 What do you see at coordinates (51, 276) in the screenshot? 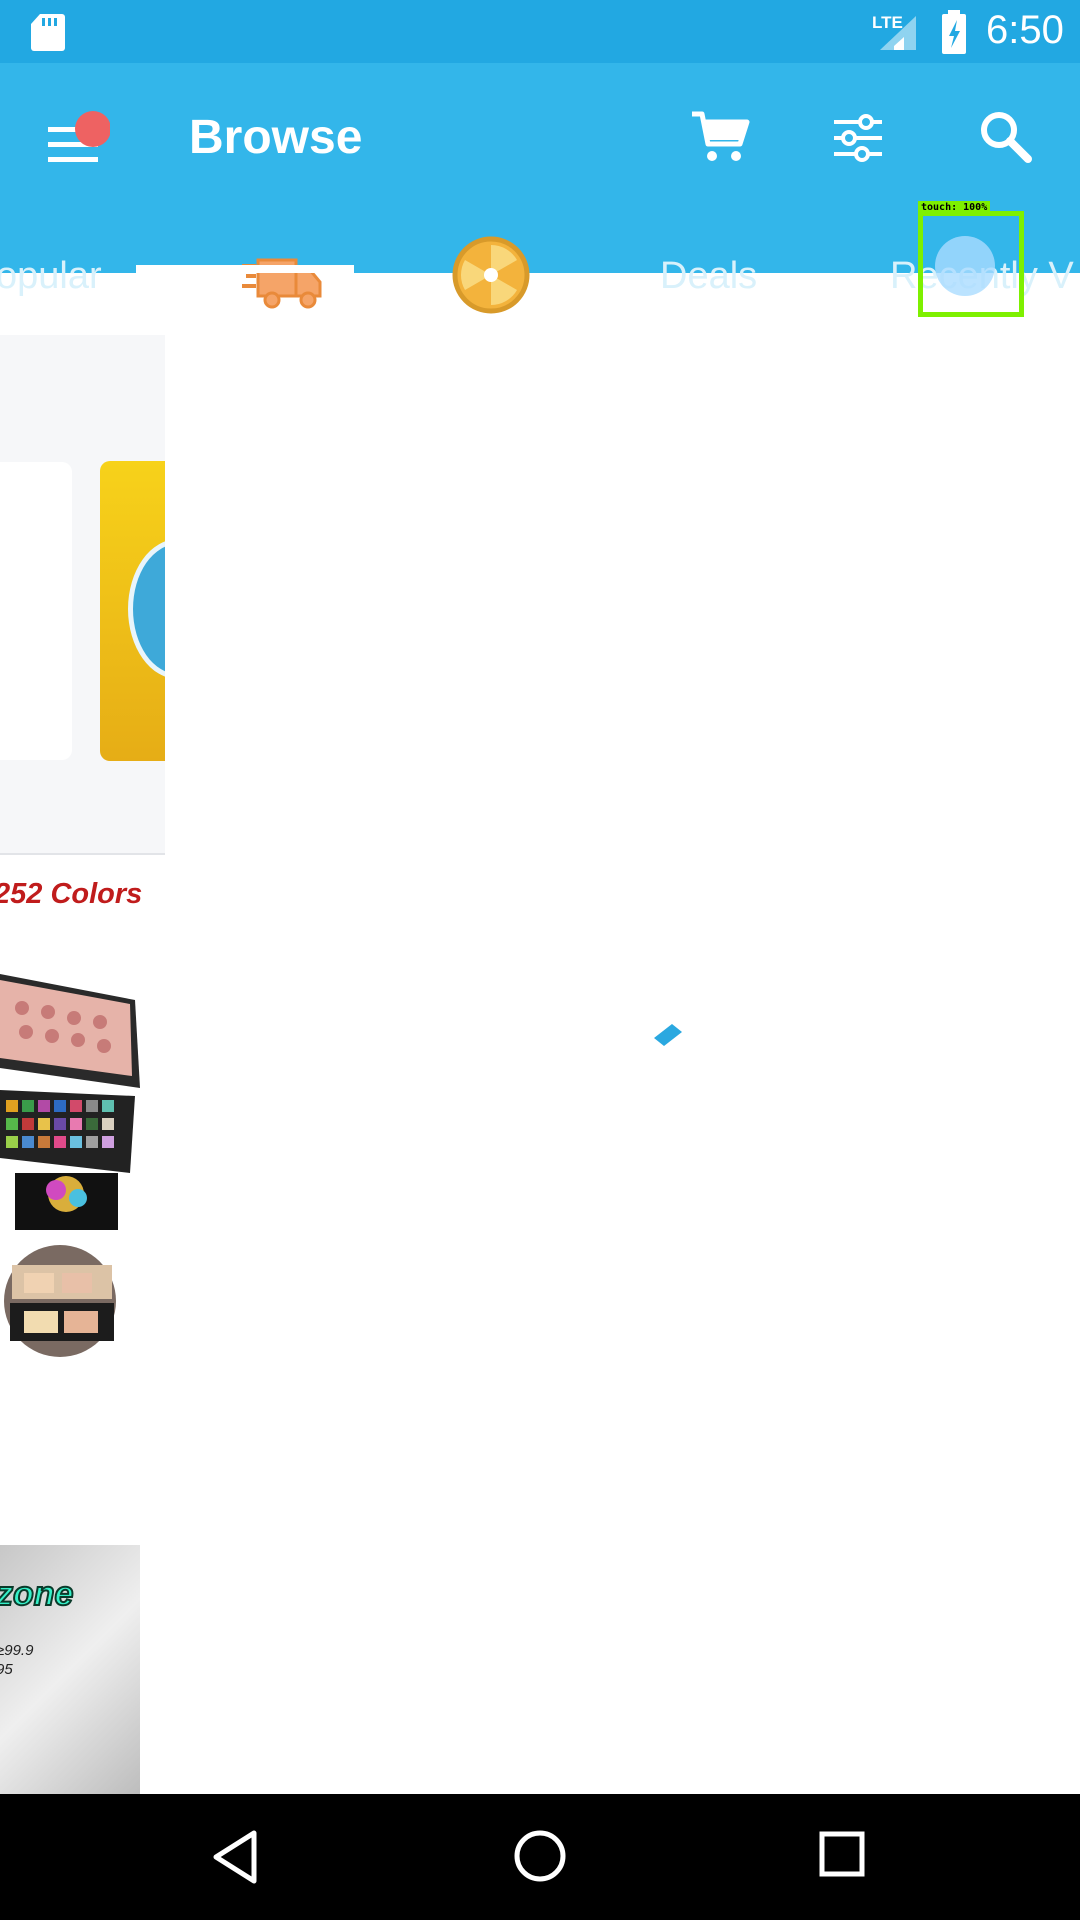
I see `tab-popular: opular` at bounding box center [51, 276].